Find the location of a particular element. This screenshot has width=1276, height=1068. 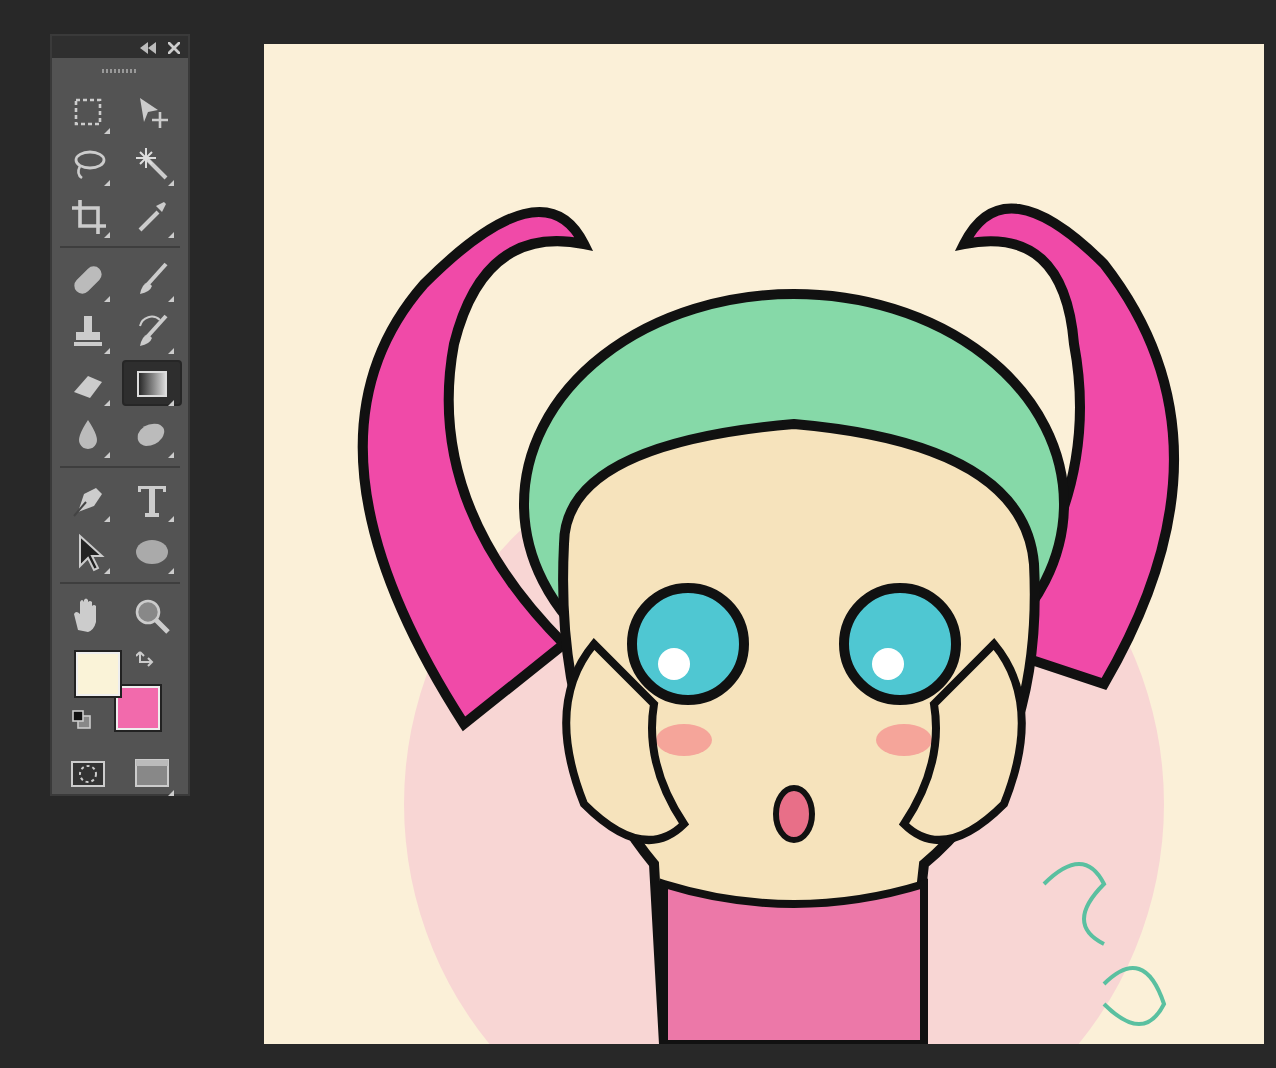

foreground-color-swatch is located at coordinates (98, 674).